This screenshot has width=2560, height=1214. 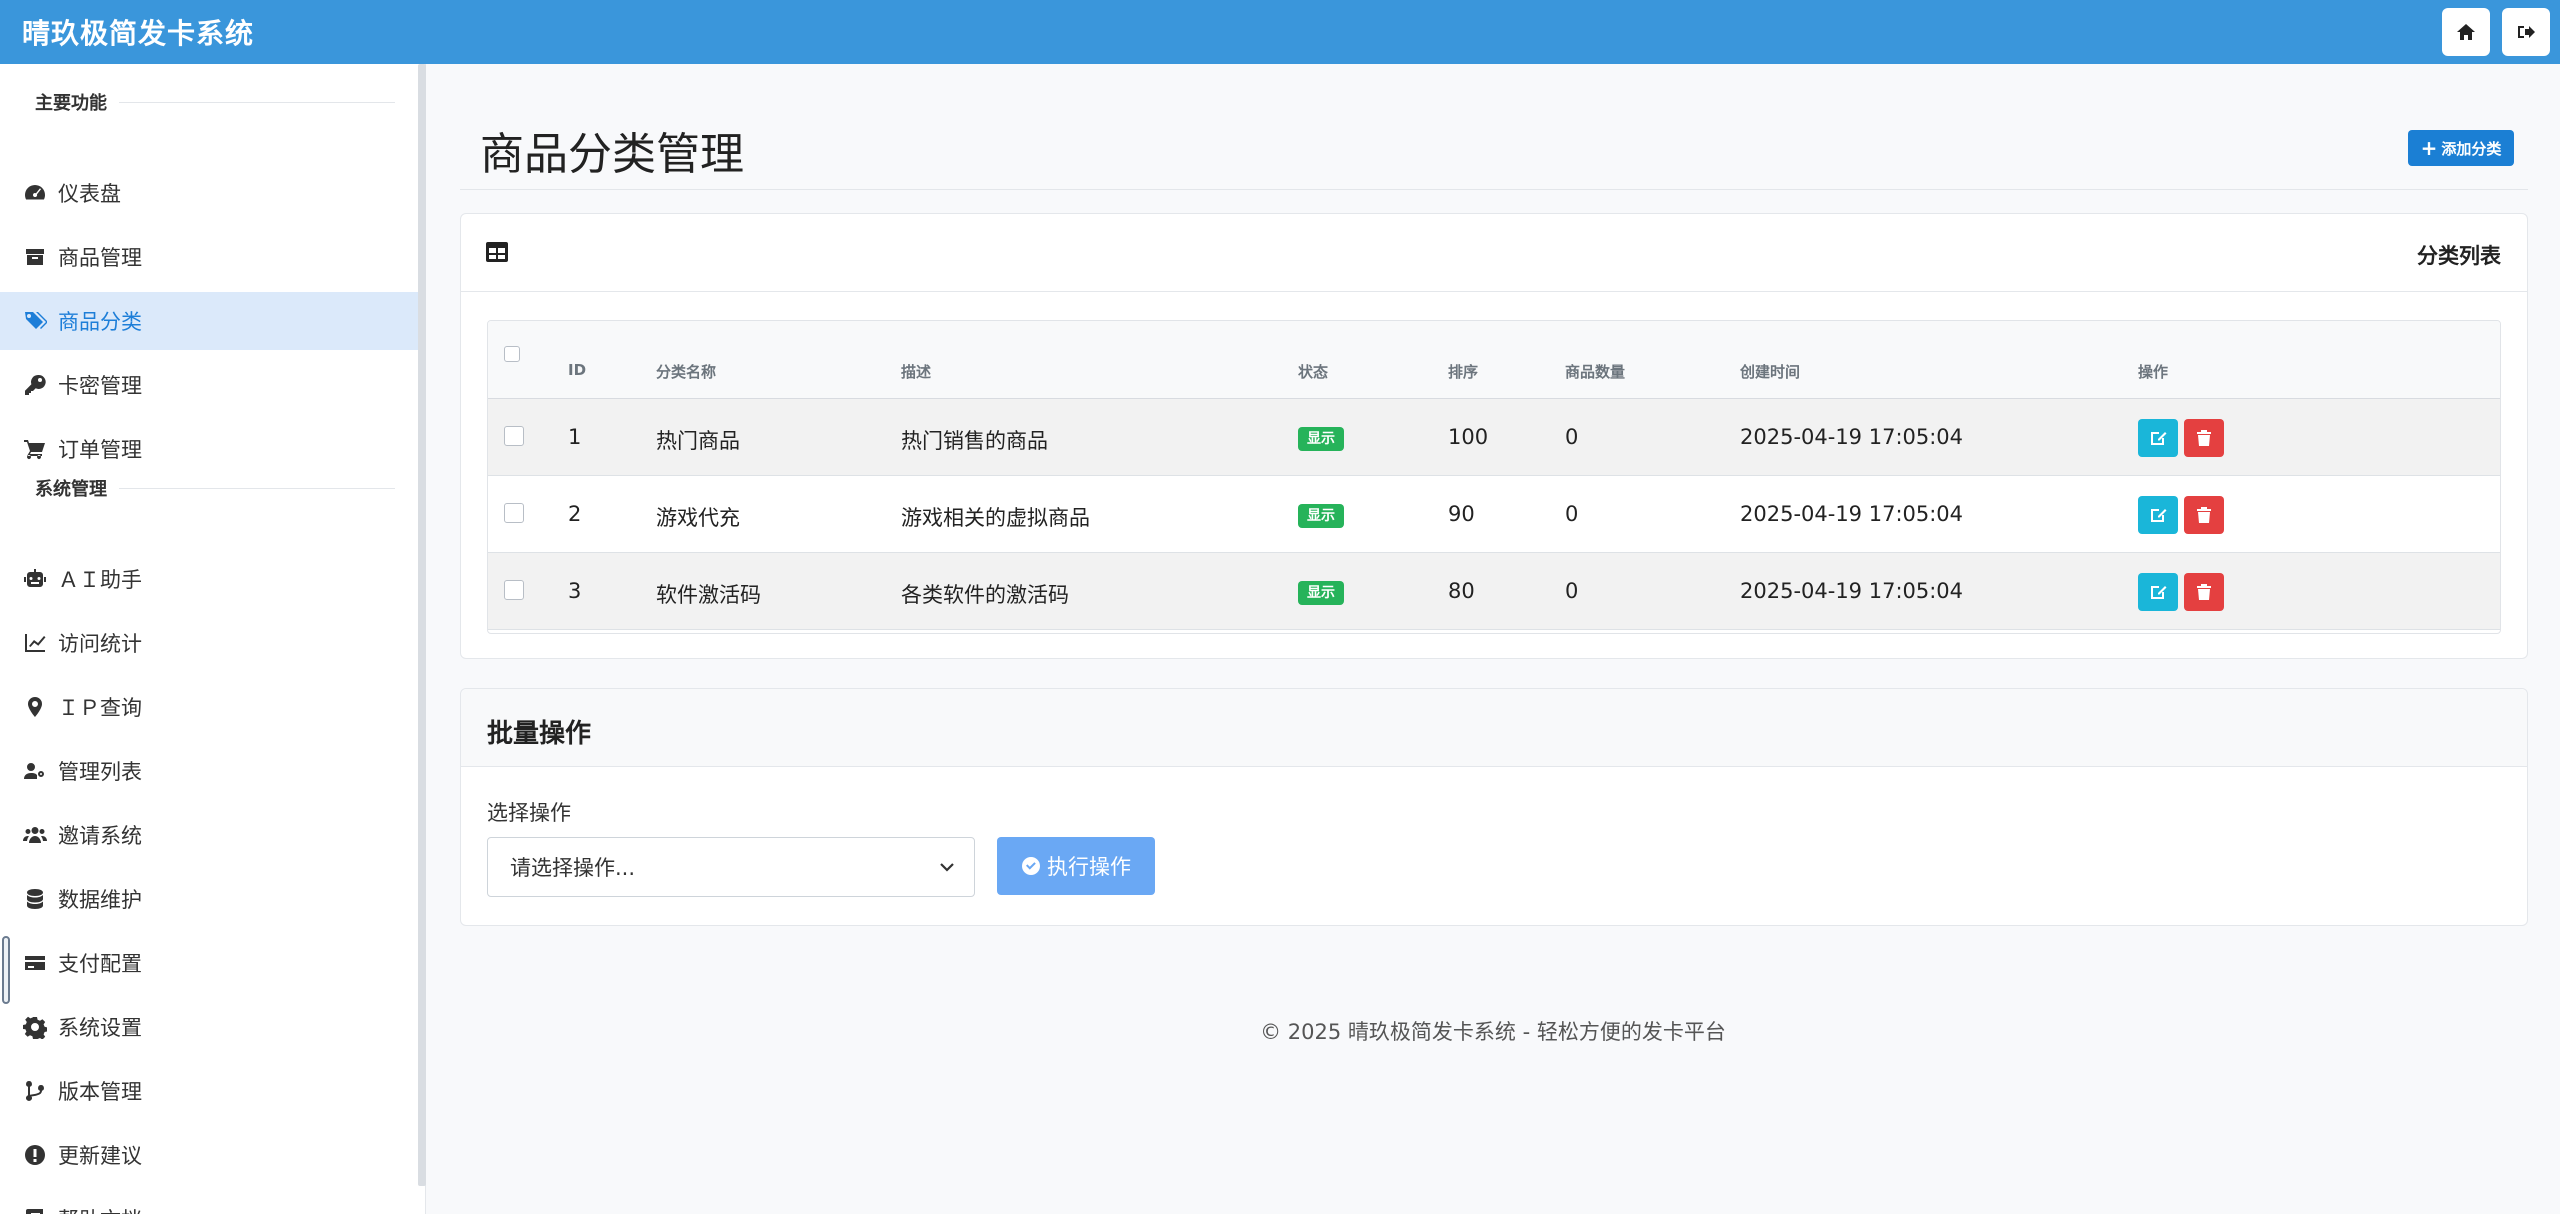 I want to click on cell-sort: 80, so click(x=1461, y=591).